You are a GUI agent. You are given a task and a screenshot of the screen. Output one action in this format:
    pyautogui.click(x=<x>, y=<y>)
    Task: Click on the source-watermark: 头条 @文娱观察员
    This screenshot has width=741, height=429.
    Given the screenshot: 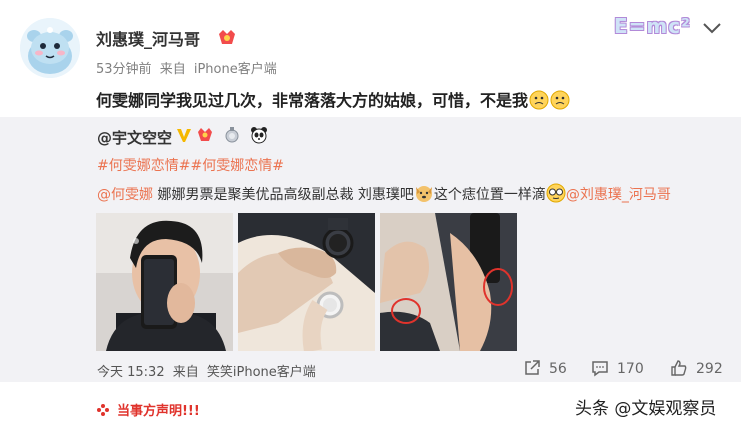 What is the action you would take?
    pyautogui.click(x=646, y=409)
    